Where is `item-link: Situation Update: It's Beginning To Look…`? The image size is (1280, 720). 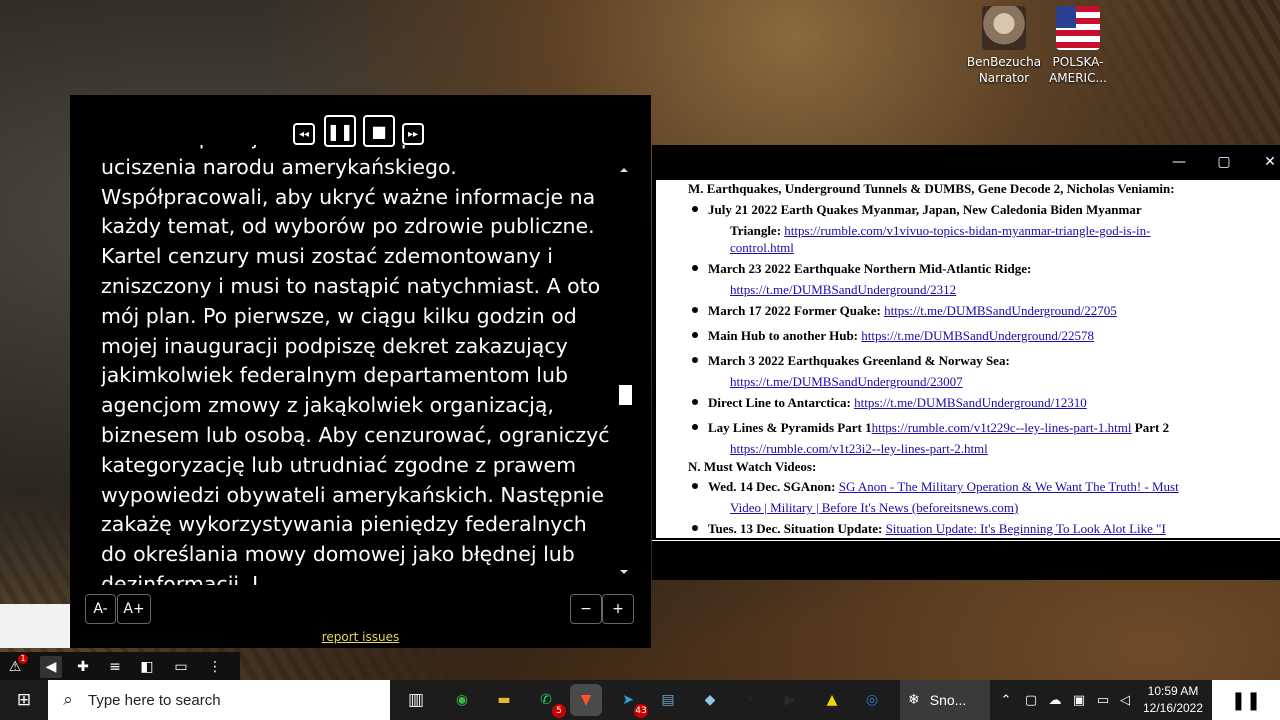 item-link: Situation Update: It's Beginning To Look… is located at coordinates (1026, 528).